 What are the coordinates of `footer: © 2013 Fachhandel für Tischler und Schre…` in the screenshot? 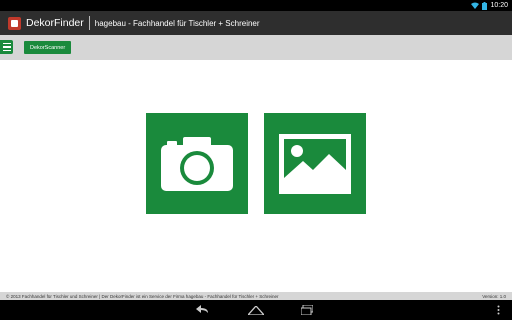 It's located at (256, 296).